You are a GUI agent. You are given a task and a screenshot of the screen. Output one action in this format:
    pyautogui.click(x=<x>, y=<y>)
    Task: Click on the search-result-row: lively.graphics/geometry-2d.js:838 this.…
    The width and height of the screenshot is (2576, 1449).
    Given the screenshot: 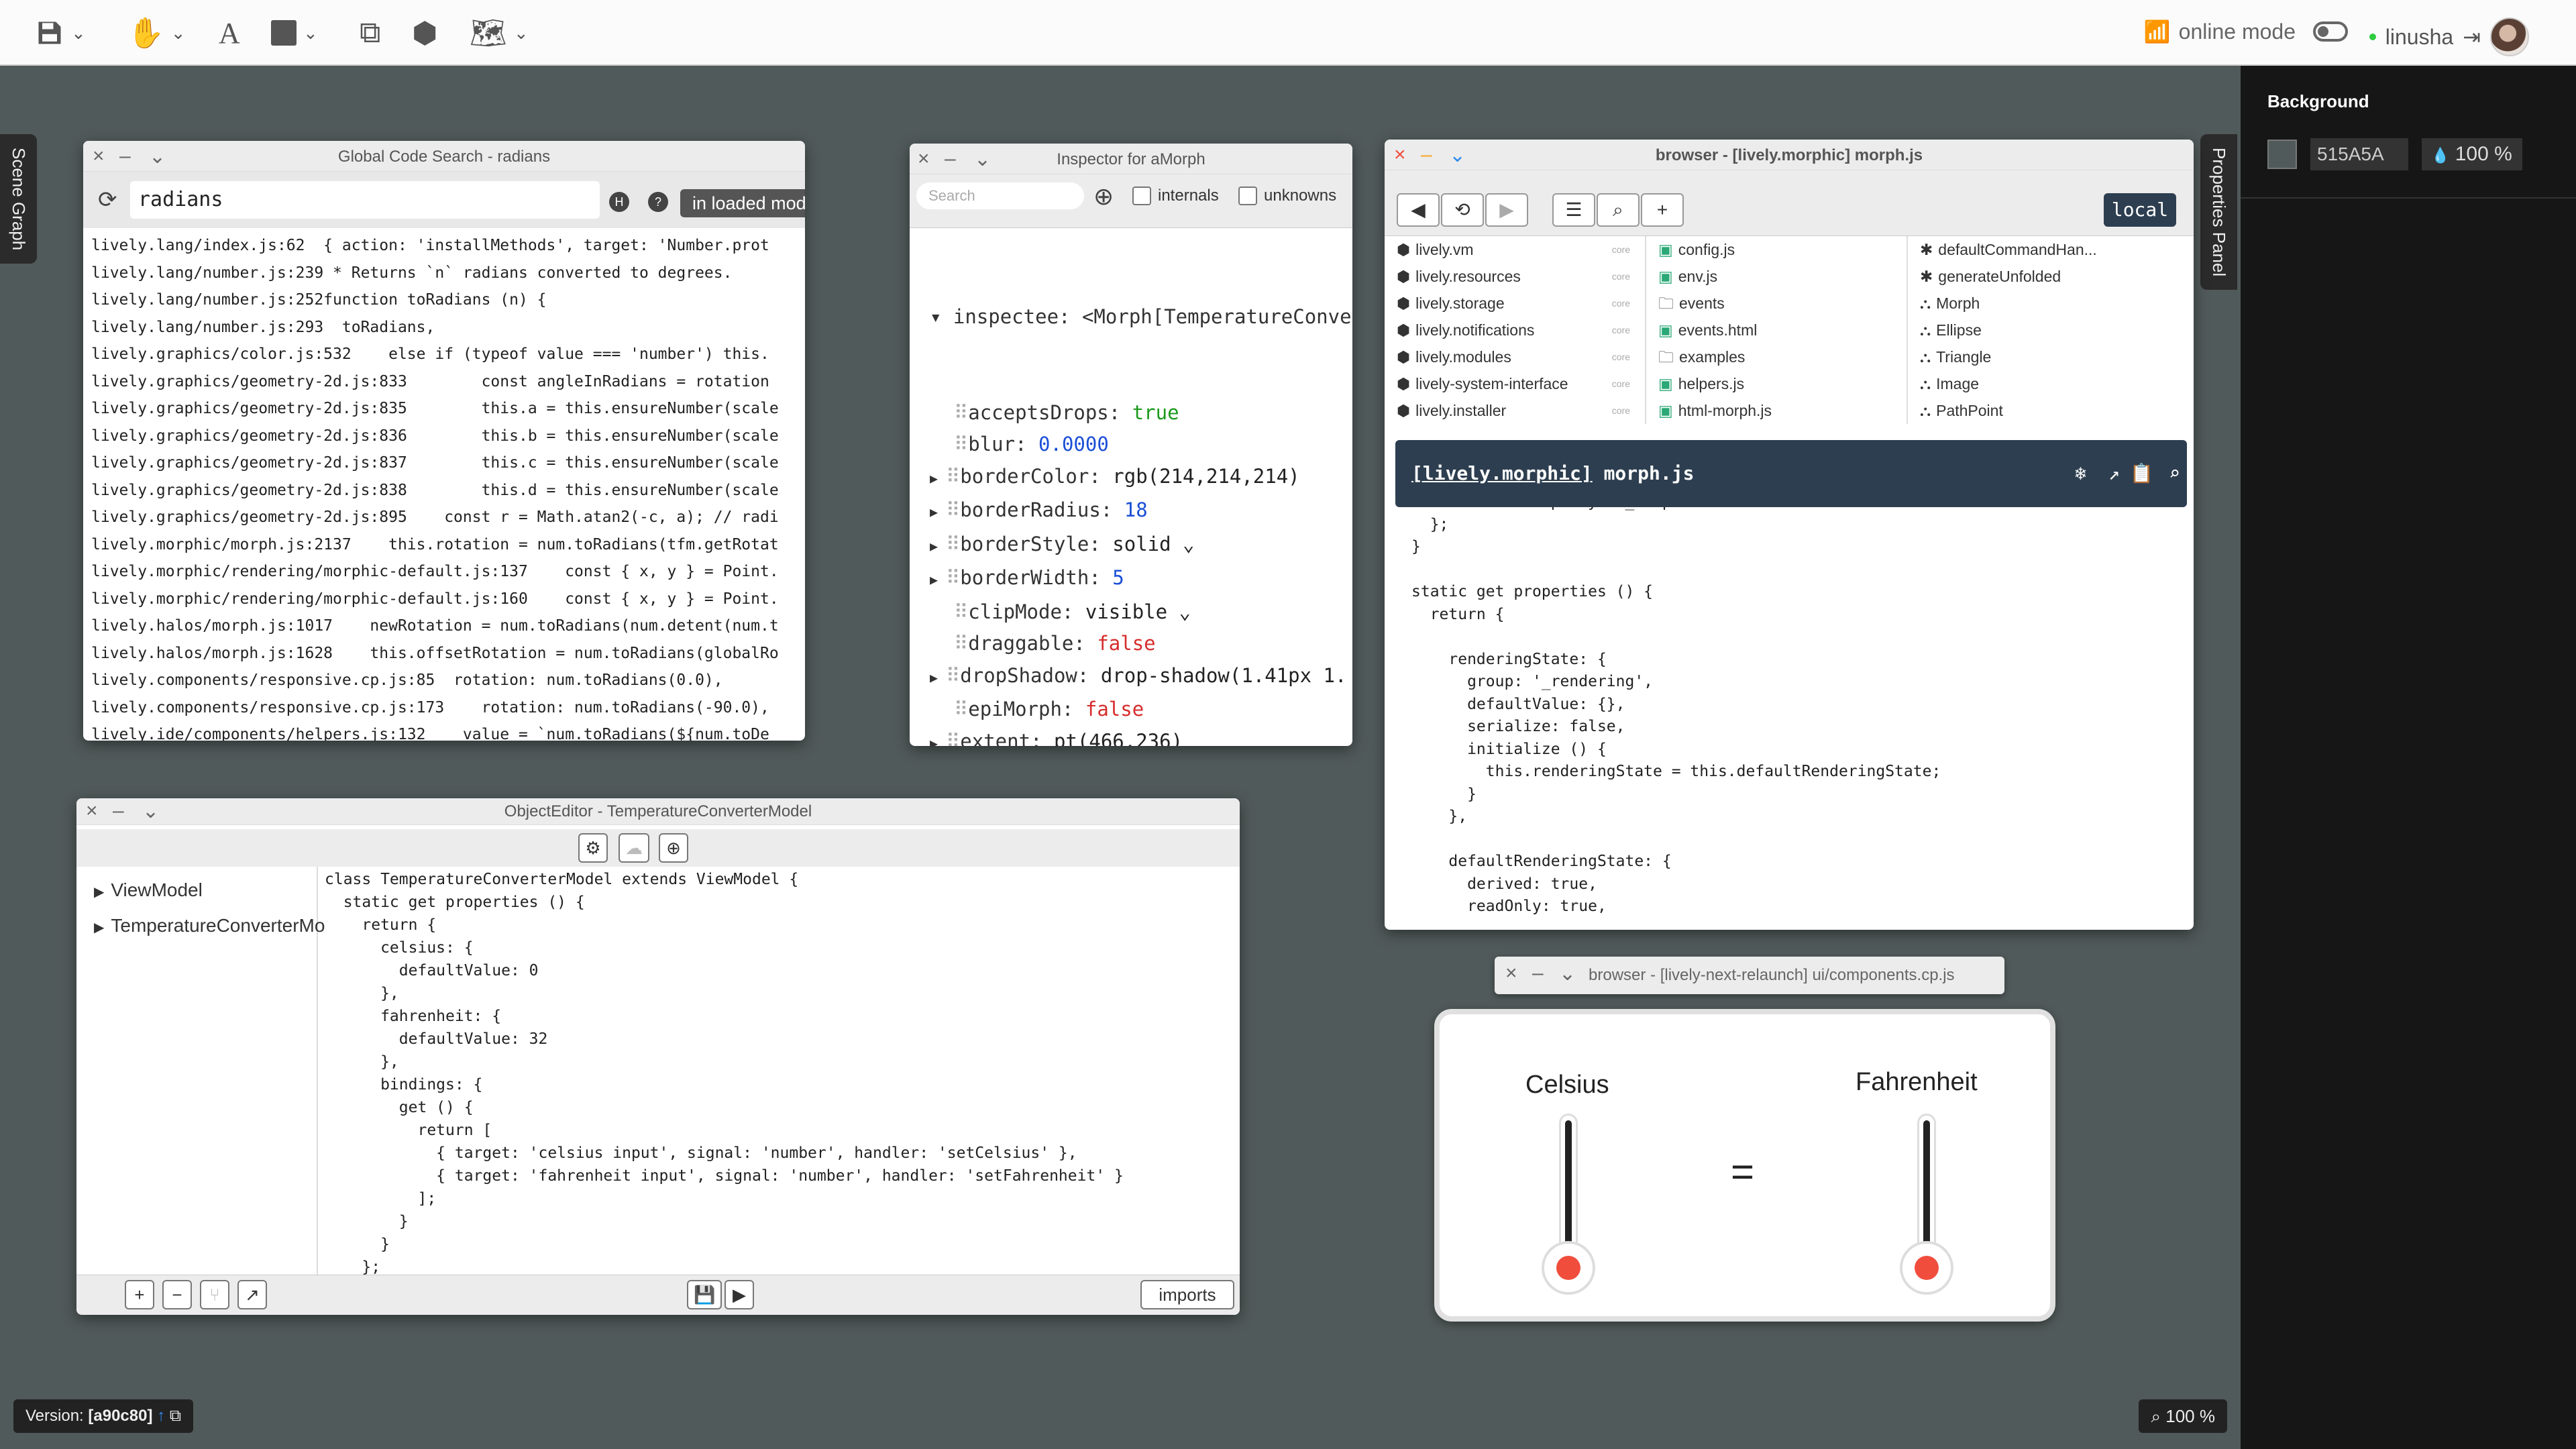 What is the action you would take?
    pyautogui.click(x=435, y=490)
    